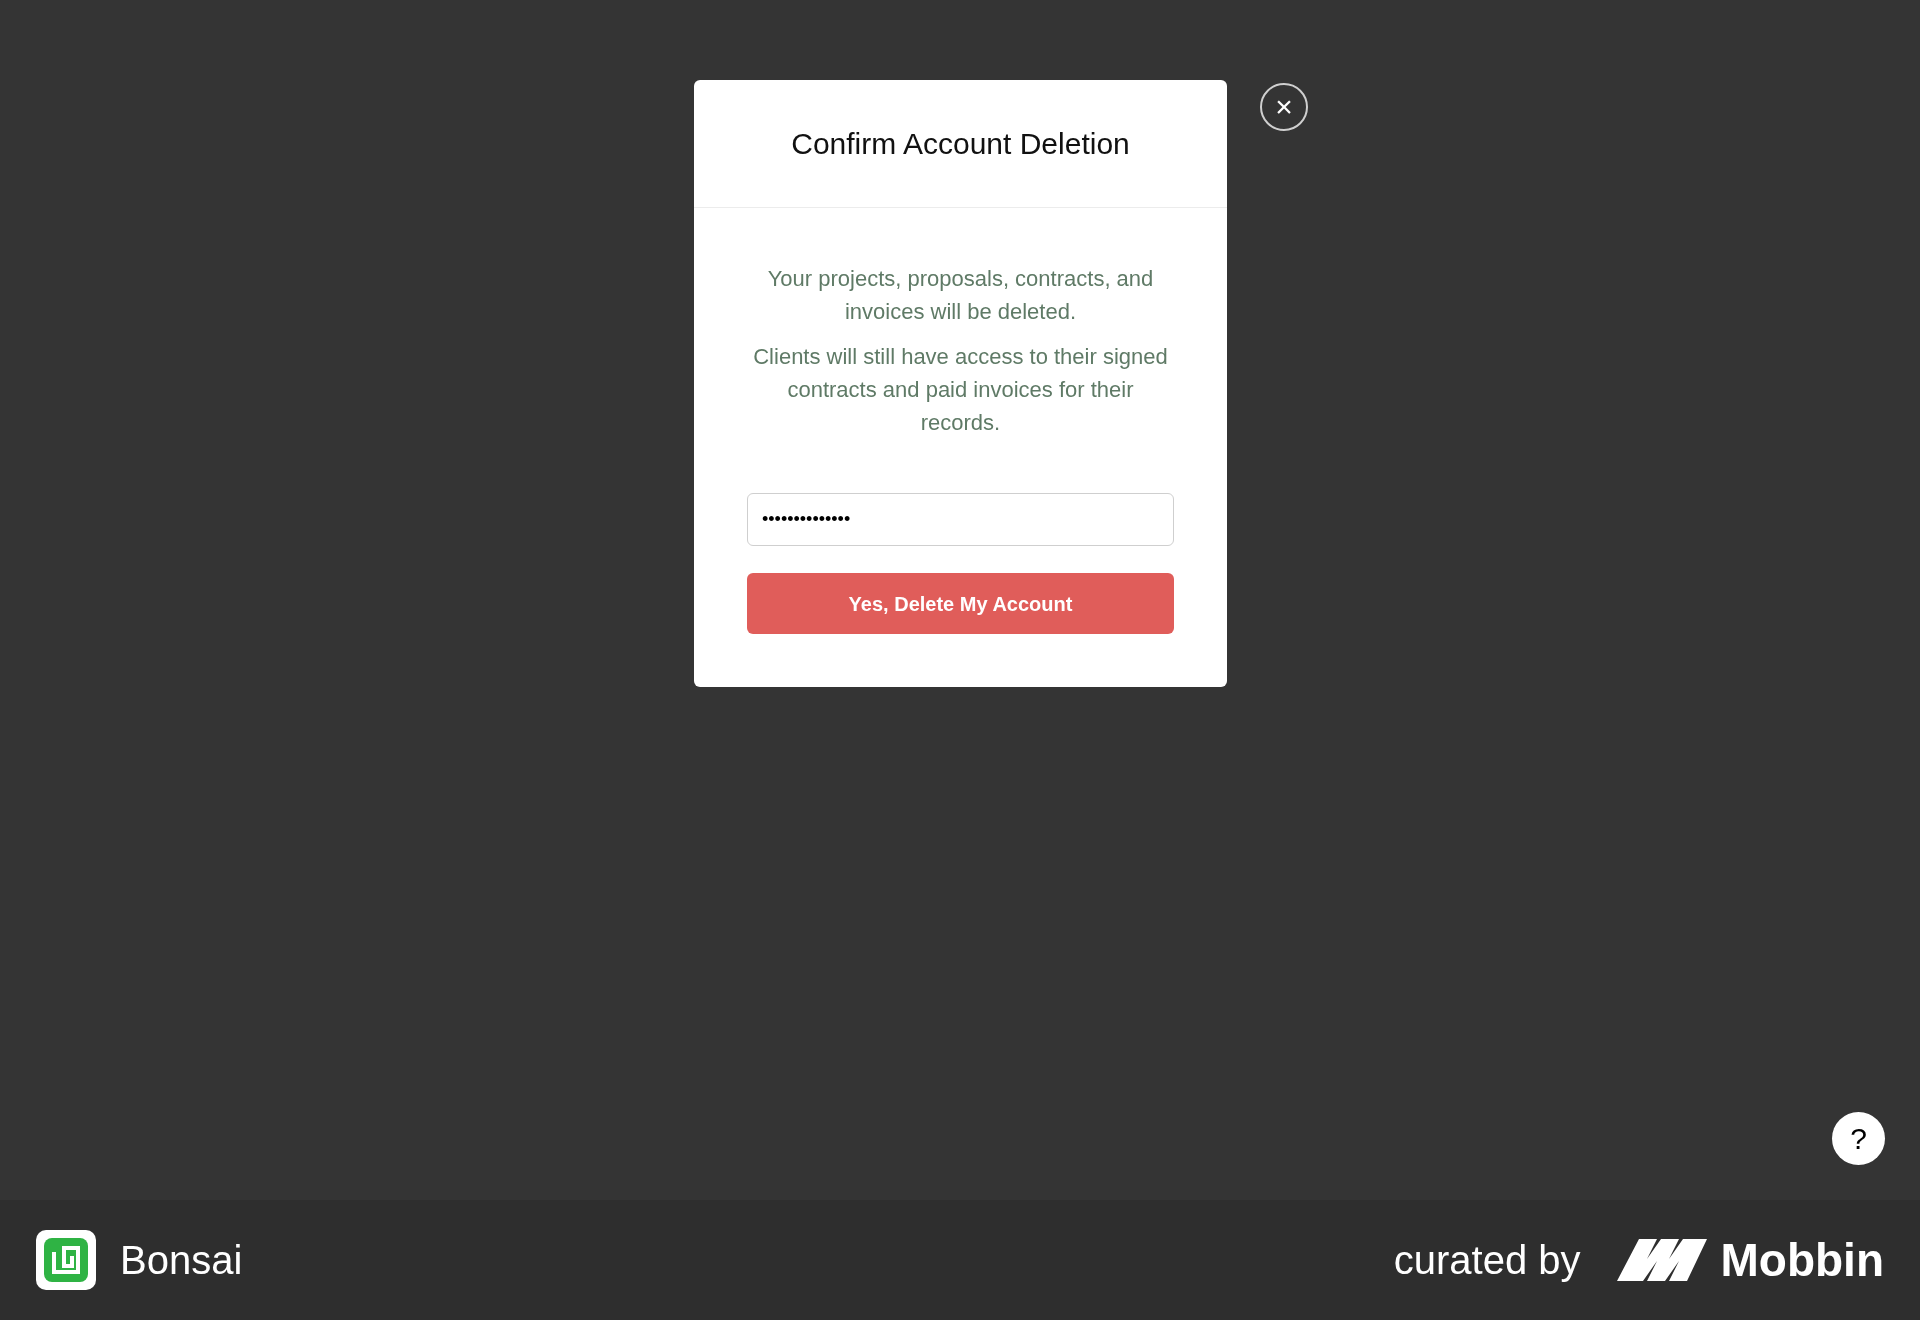 The width and height of the screenshot is (1920, 1320). What do you see at coordinates (960, 295) in the screenshot?
I see `dialog-message: Your projects, proposals, contracts, and invoices will be deleted.` at bounding box center [960, 295].